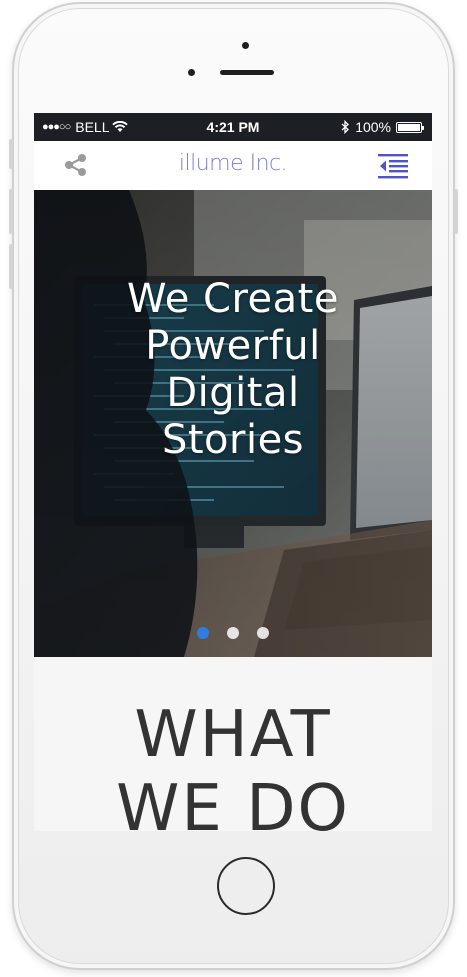  I want to click on volume-up-button, so click(11, 211).